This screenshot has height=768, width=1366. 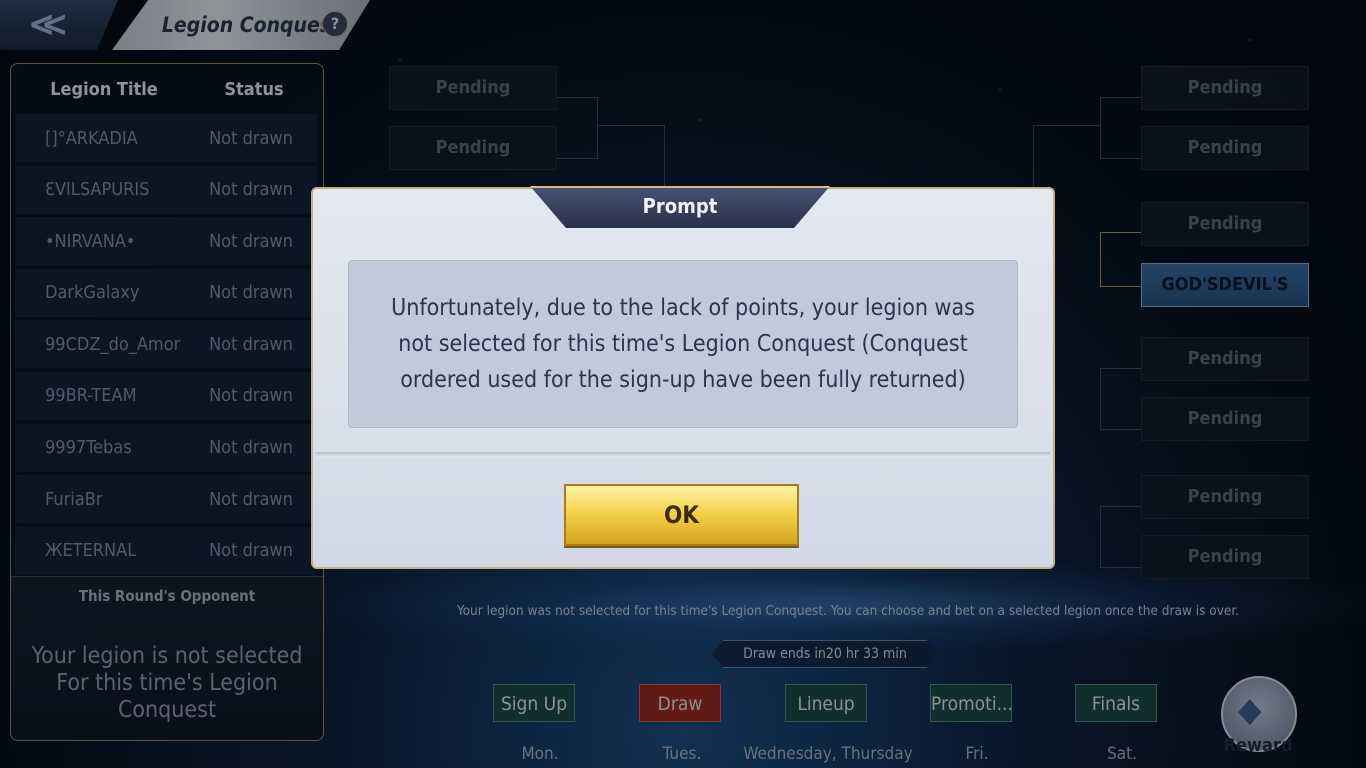 I want to click on dialog-title: Prompt, so click(x=680, y=207).